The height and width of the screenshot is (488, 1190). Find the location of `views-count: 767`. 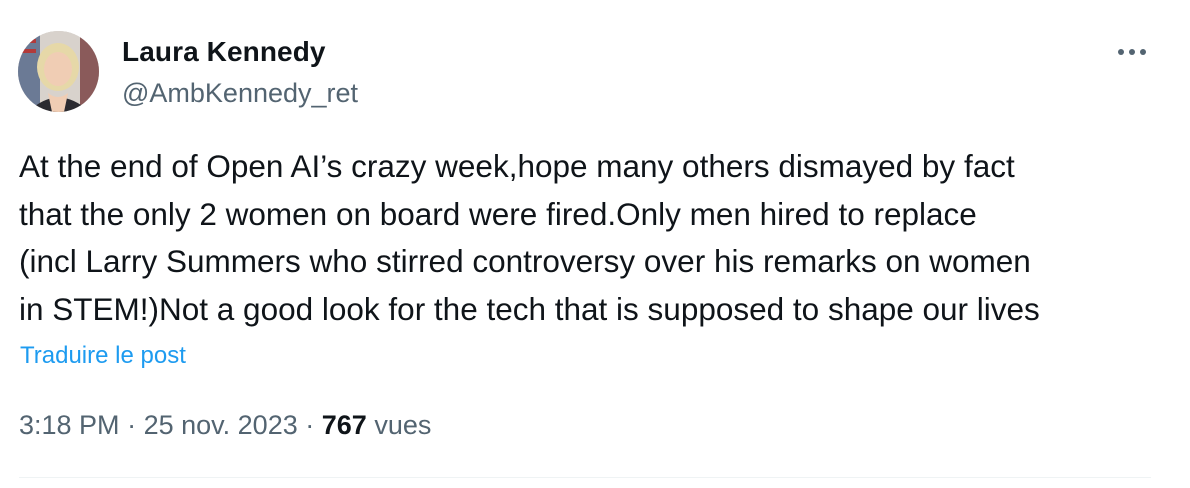

views-count: 767 is located at coordinates (344, 425).